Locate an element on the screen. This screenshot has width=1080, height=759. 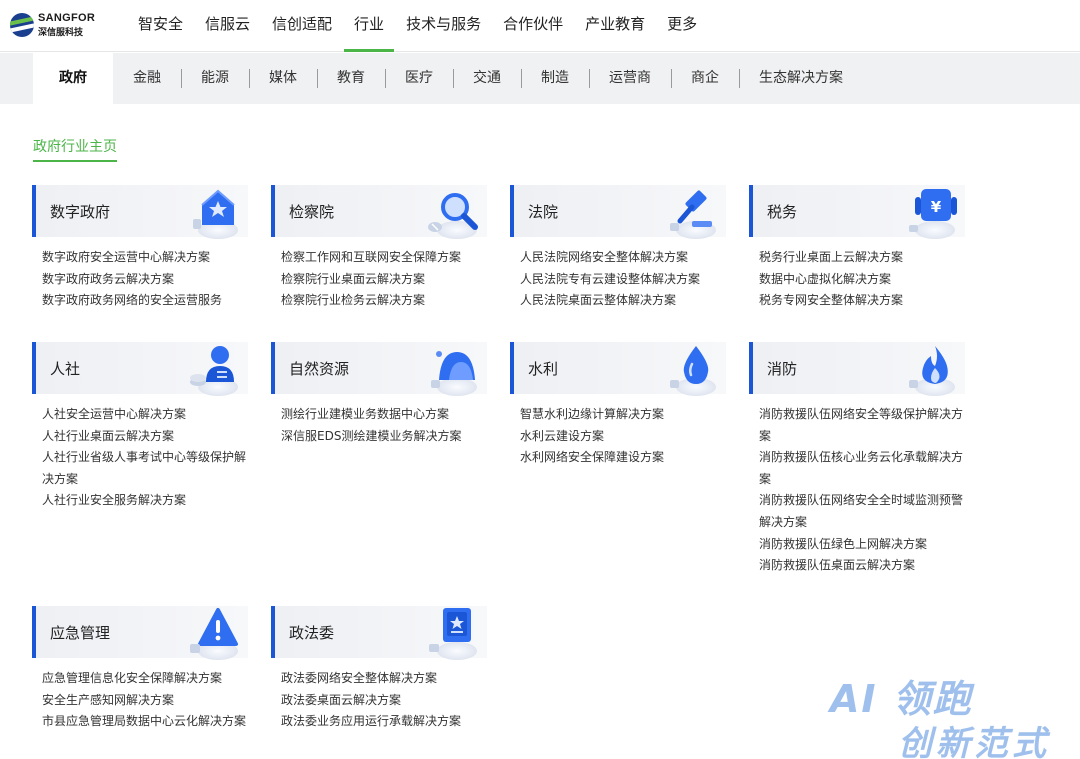
solution-link: 消防救援队伍核心业务云化承载解决方 is located at coordinates (865, 458).